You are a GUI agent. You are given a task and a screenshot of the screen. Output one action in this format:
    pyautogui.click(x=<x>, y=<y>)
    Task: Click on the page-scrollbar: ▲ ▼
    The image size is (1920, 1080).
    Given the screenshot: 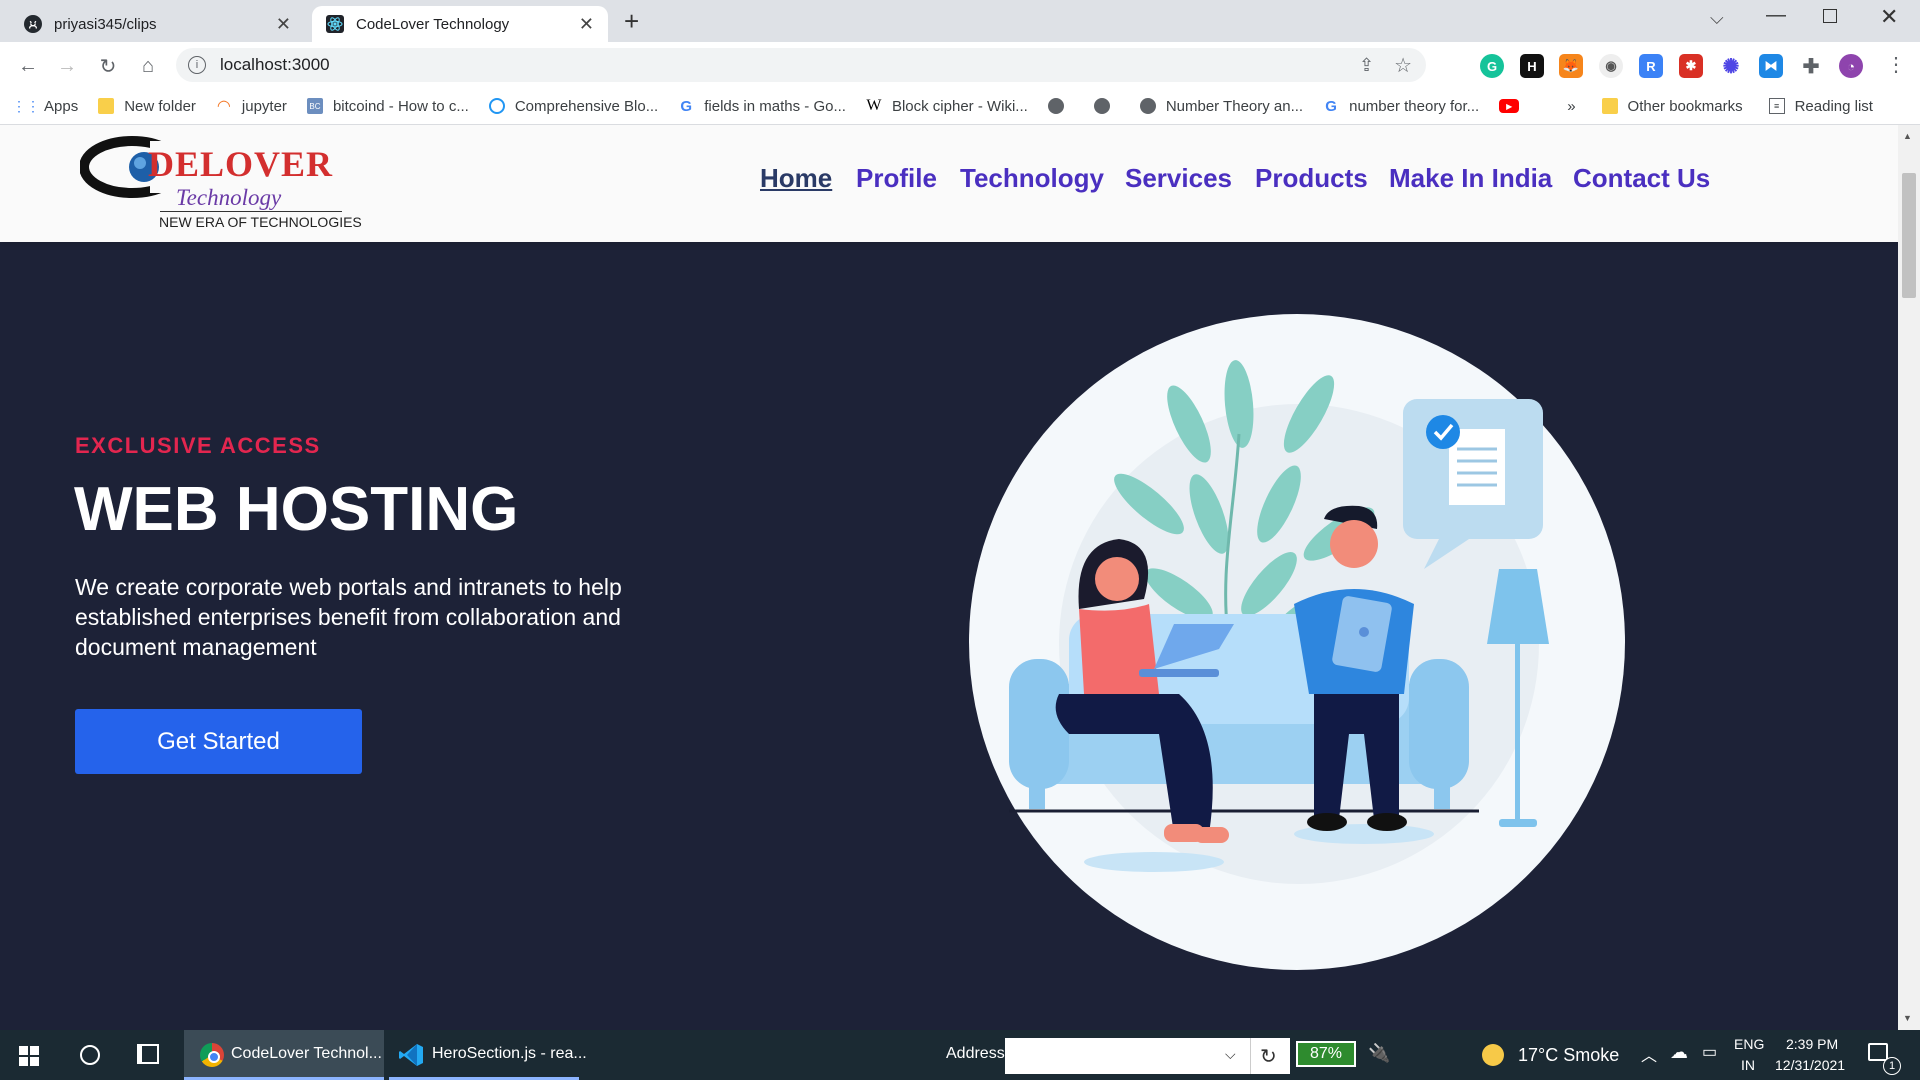 What is the action you would take?
    pyautogui.click(x=1909, y=577)
    